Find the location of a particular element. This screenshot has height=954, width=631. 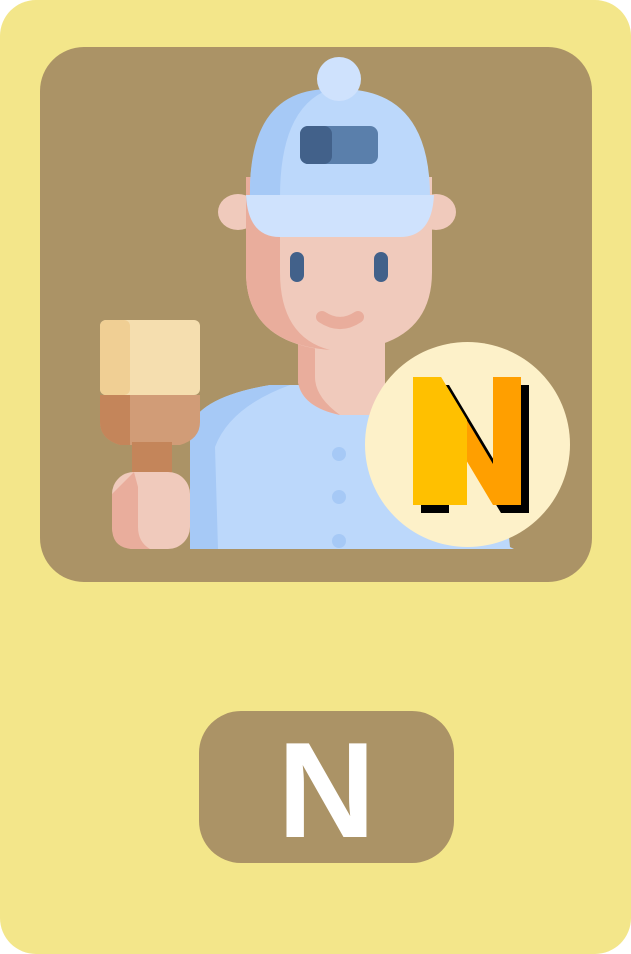

letter-badge-glyph is located at coordinates (471, 445).